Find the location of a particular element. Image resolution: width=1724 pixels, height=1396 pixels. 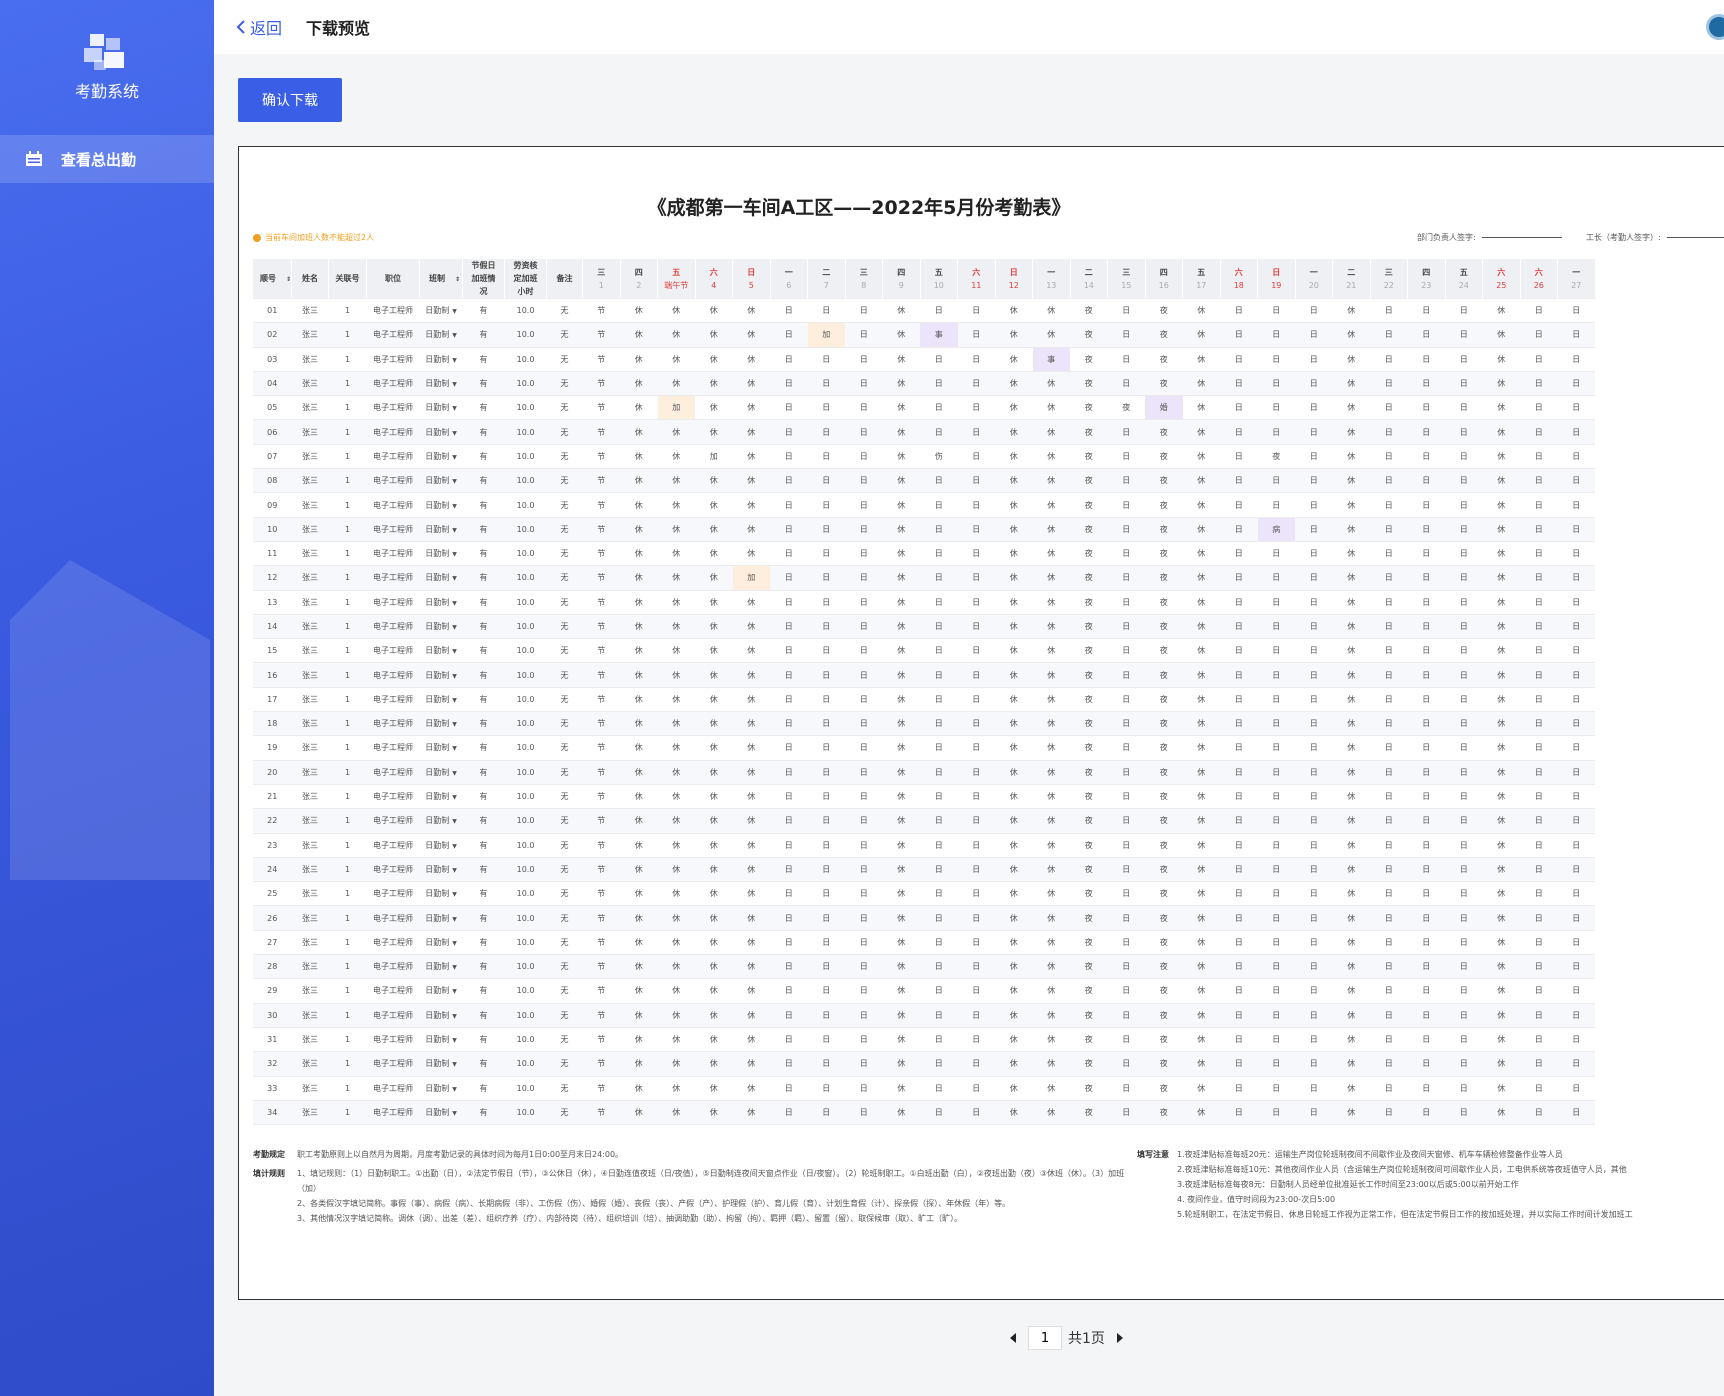

seq-header: 顺号 ⇕ is located at coordinates (273, 279).